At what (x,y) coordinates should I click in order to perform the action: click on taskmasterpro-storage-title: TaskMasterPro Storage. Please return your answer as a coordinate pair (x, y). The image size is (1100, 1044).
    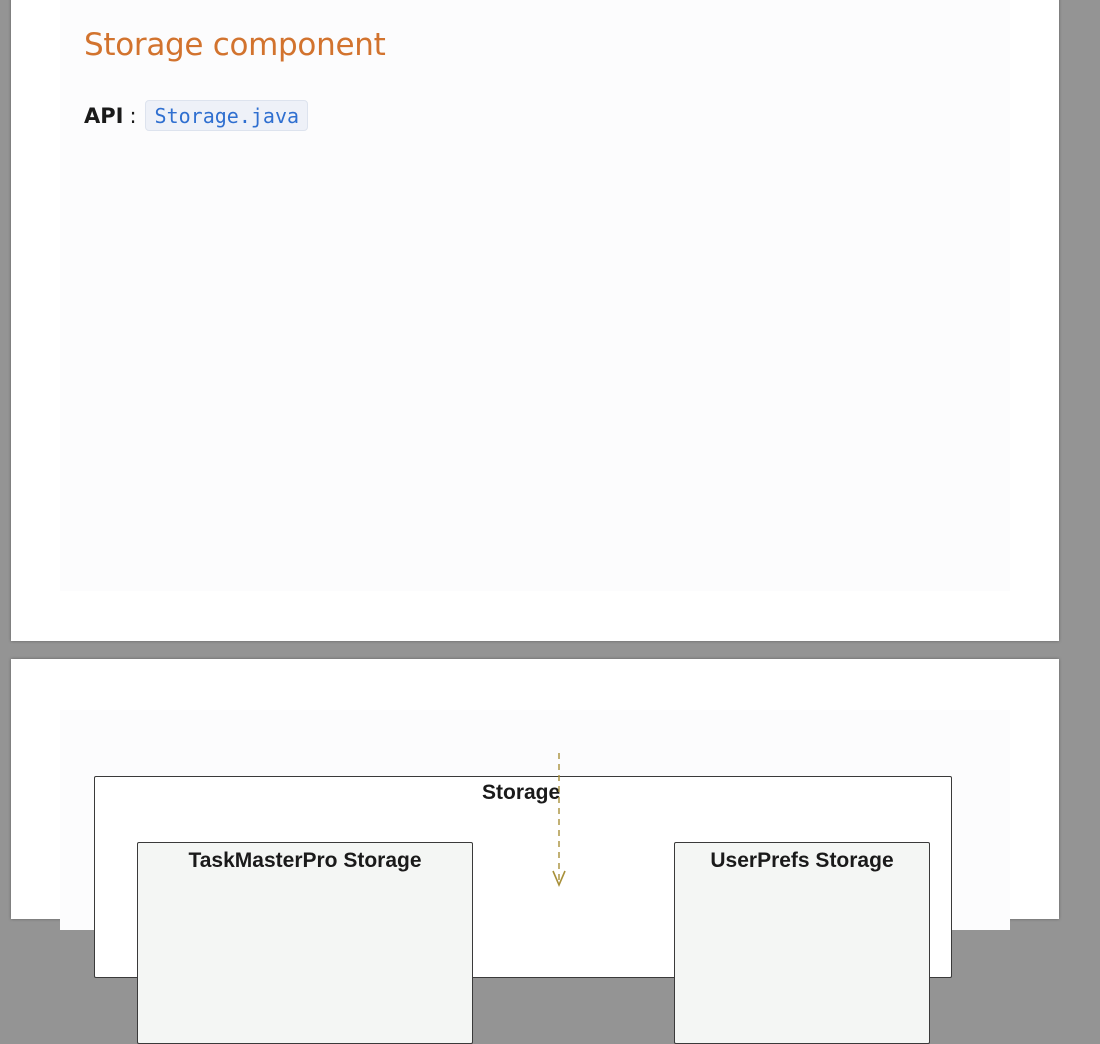
    Looking at the image, I should click on (305, 860).